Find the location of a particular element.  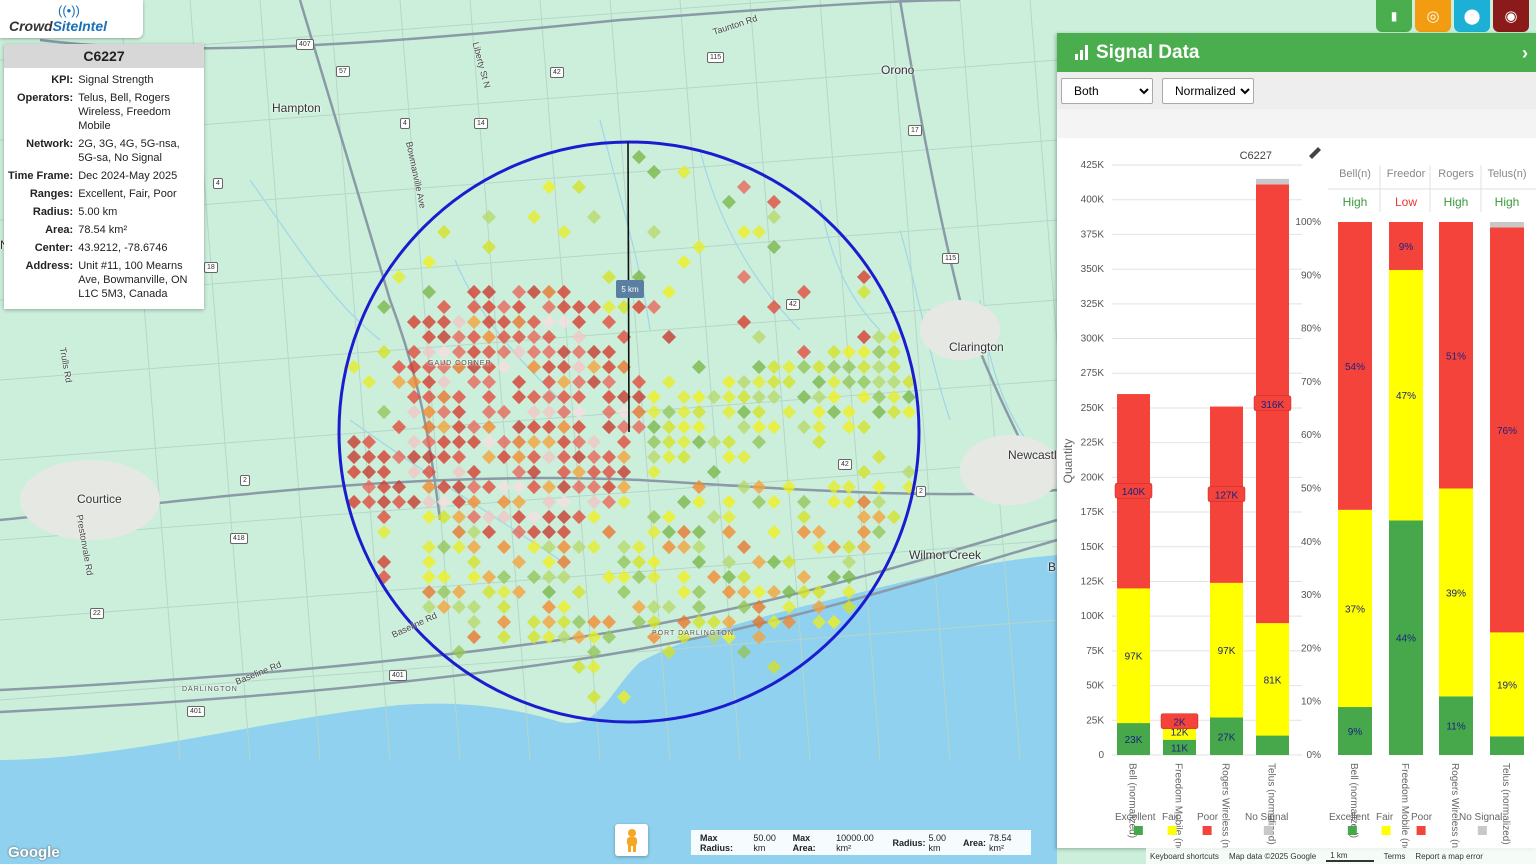

info-label: Network: is located at coordinates (50, 144).